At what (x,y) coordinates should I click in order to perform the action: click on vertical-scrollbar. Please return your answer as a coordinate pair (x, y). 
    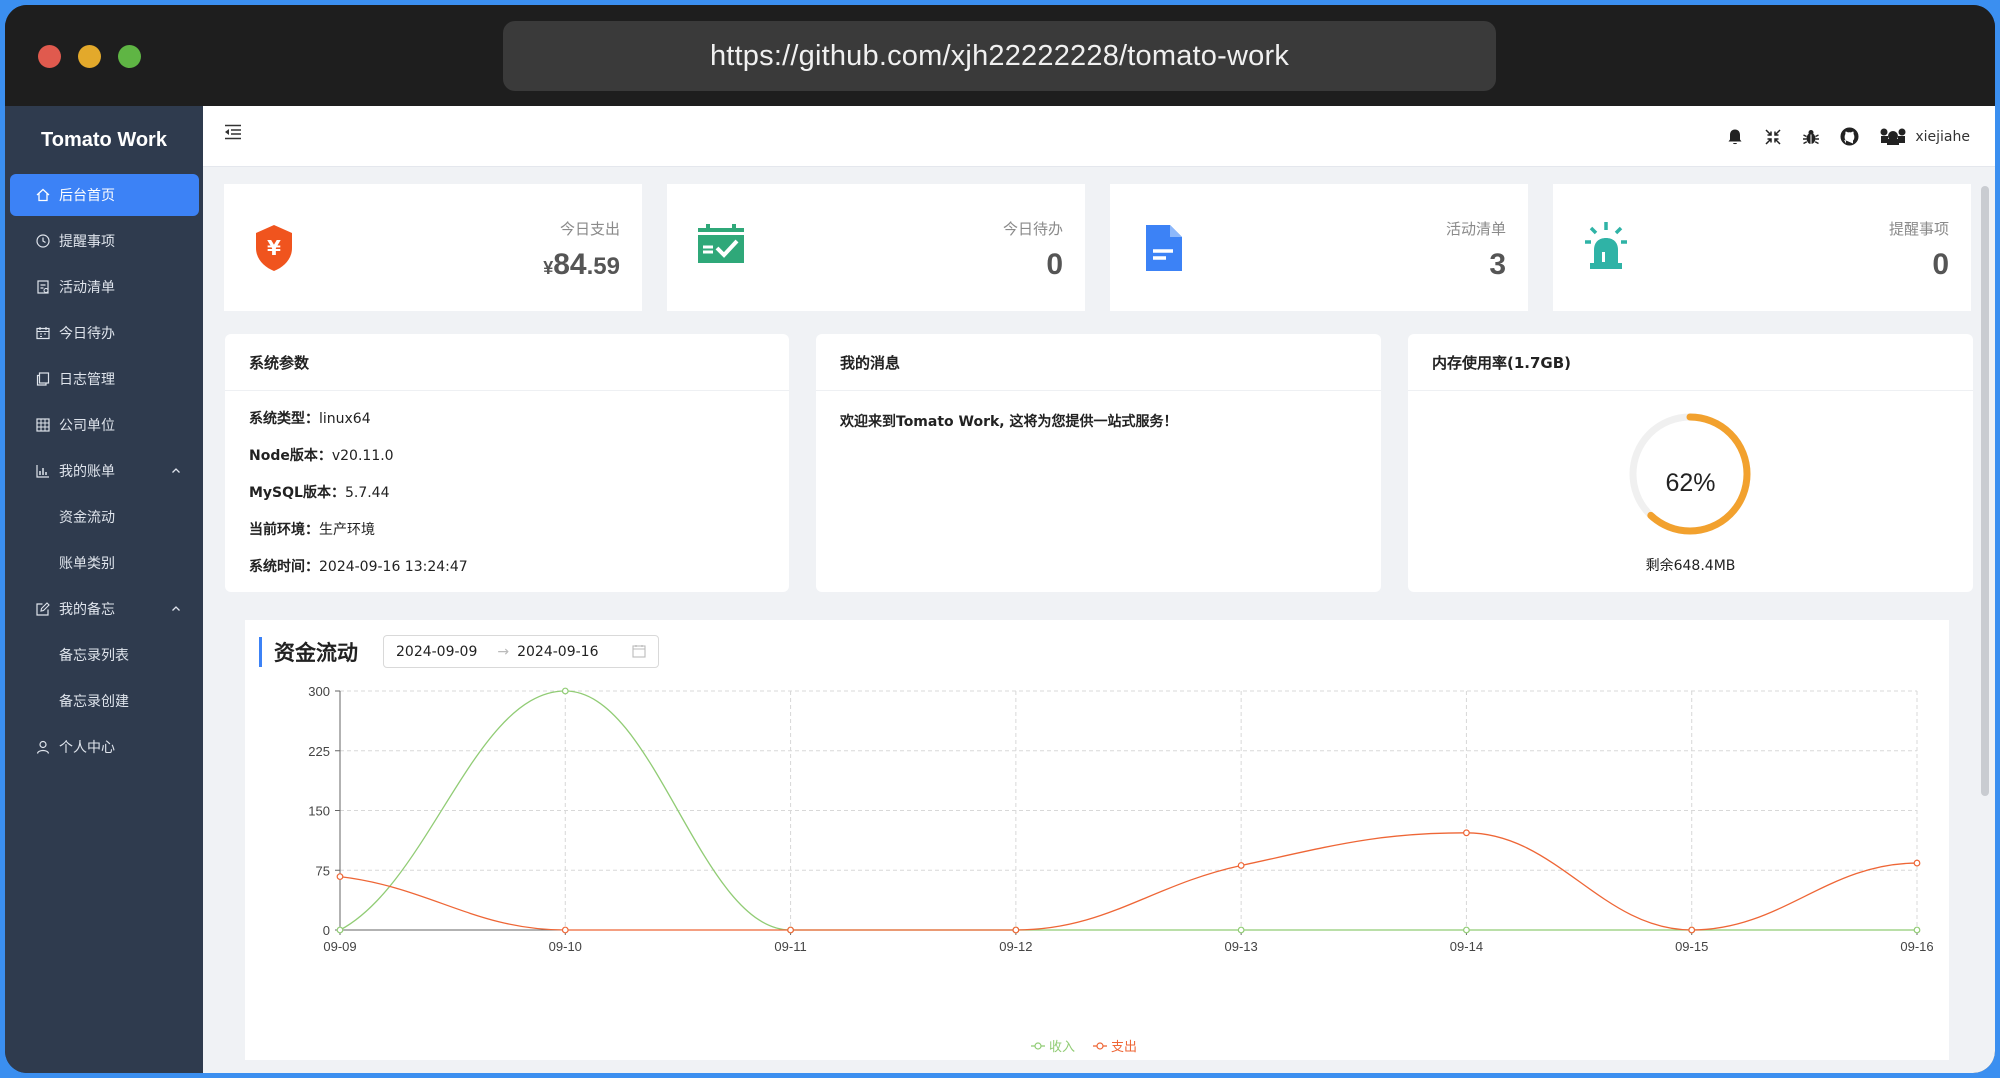
    Looking at the image, I should click on (1985, 491).